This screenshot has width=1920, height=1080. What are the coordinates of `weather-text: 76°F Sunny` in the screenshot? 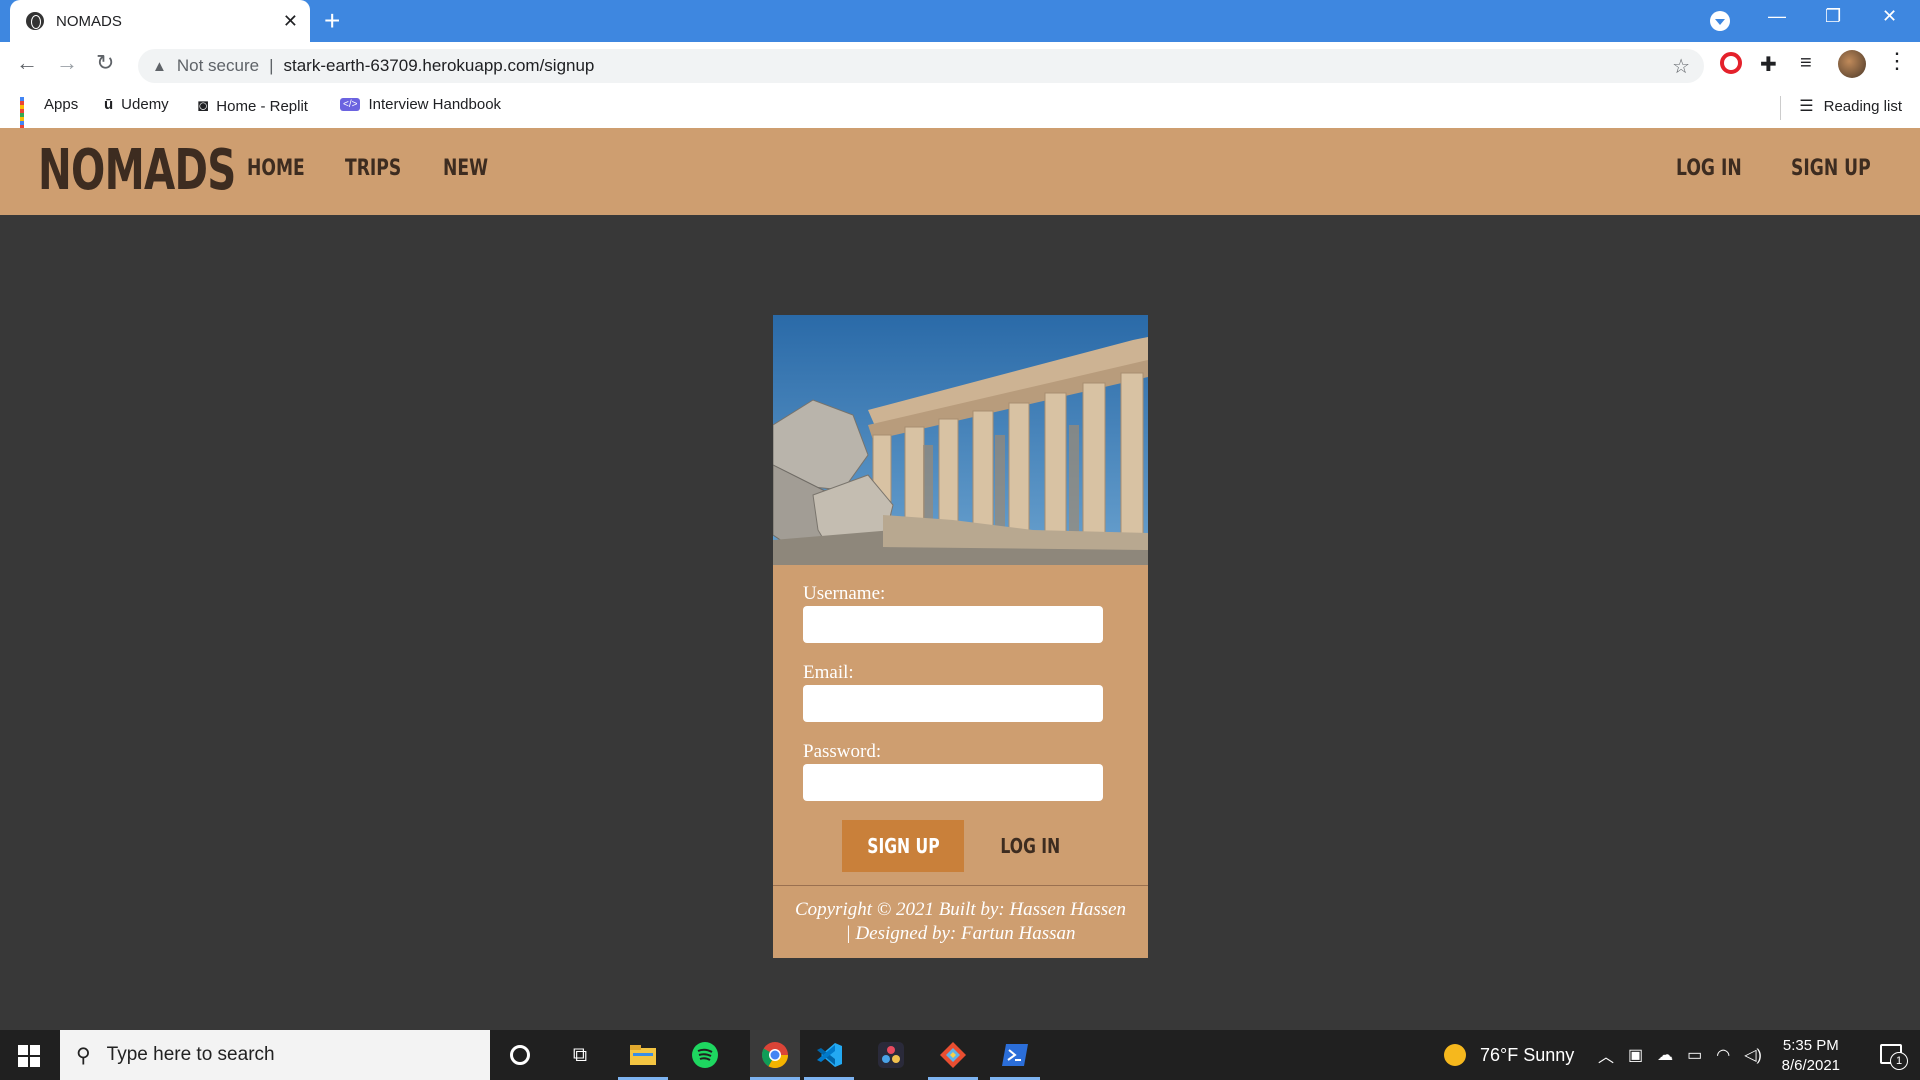 It's located at (1527, 1054).